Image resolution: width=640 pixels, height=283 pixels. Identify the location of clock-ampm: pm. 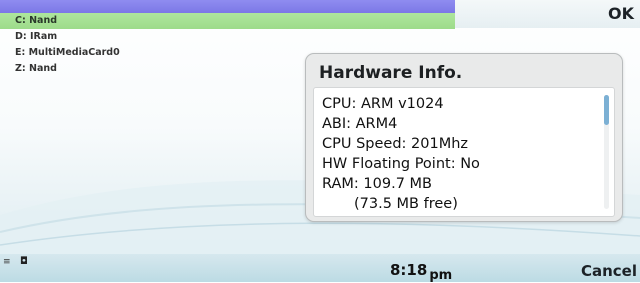
(441, 275).